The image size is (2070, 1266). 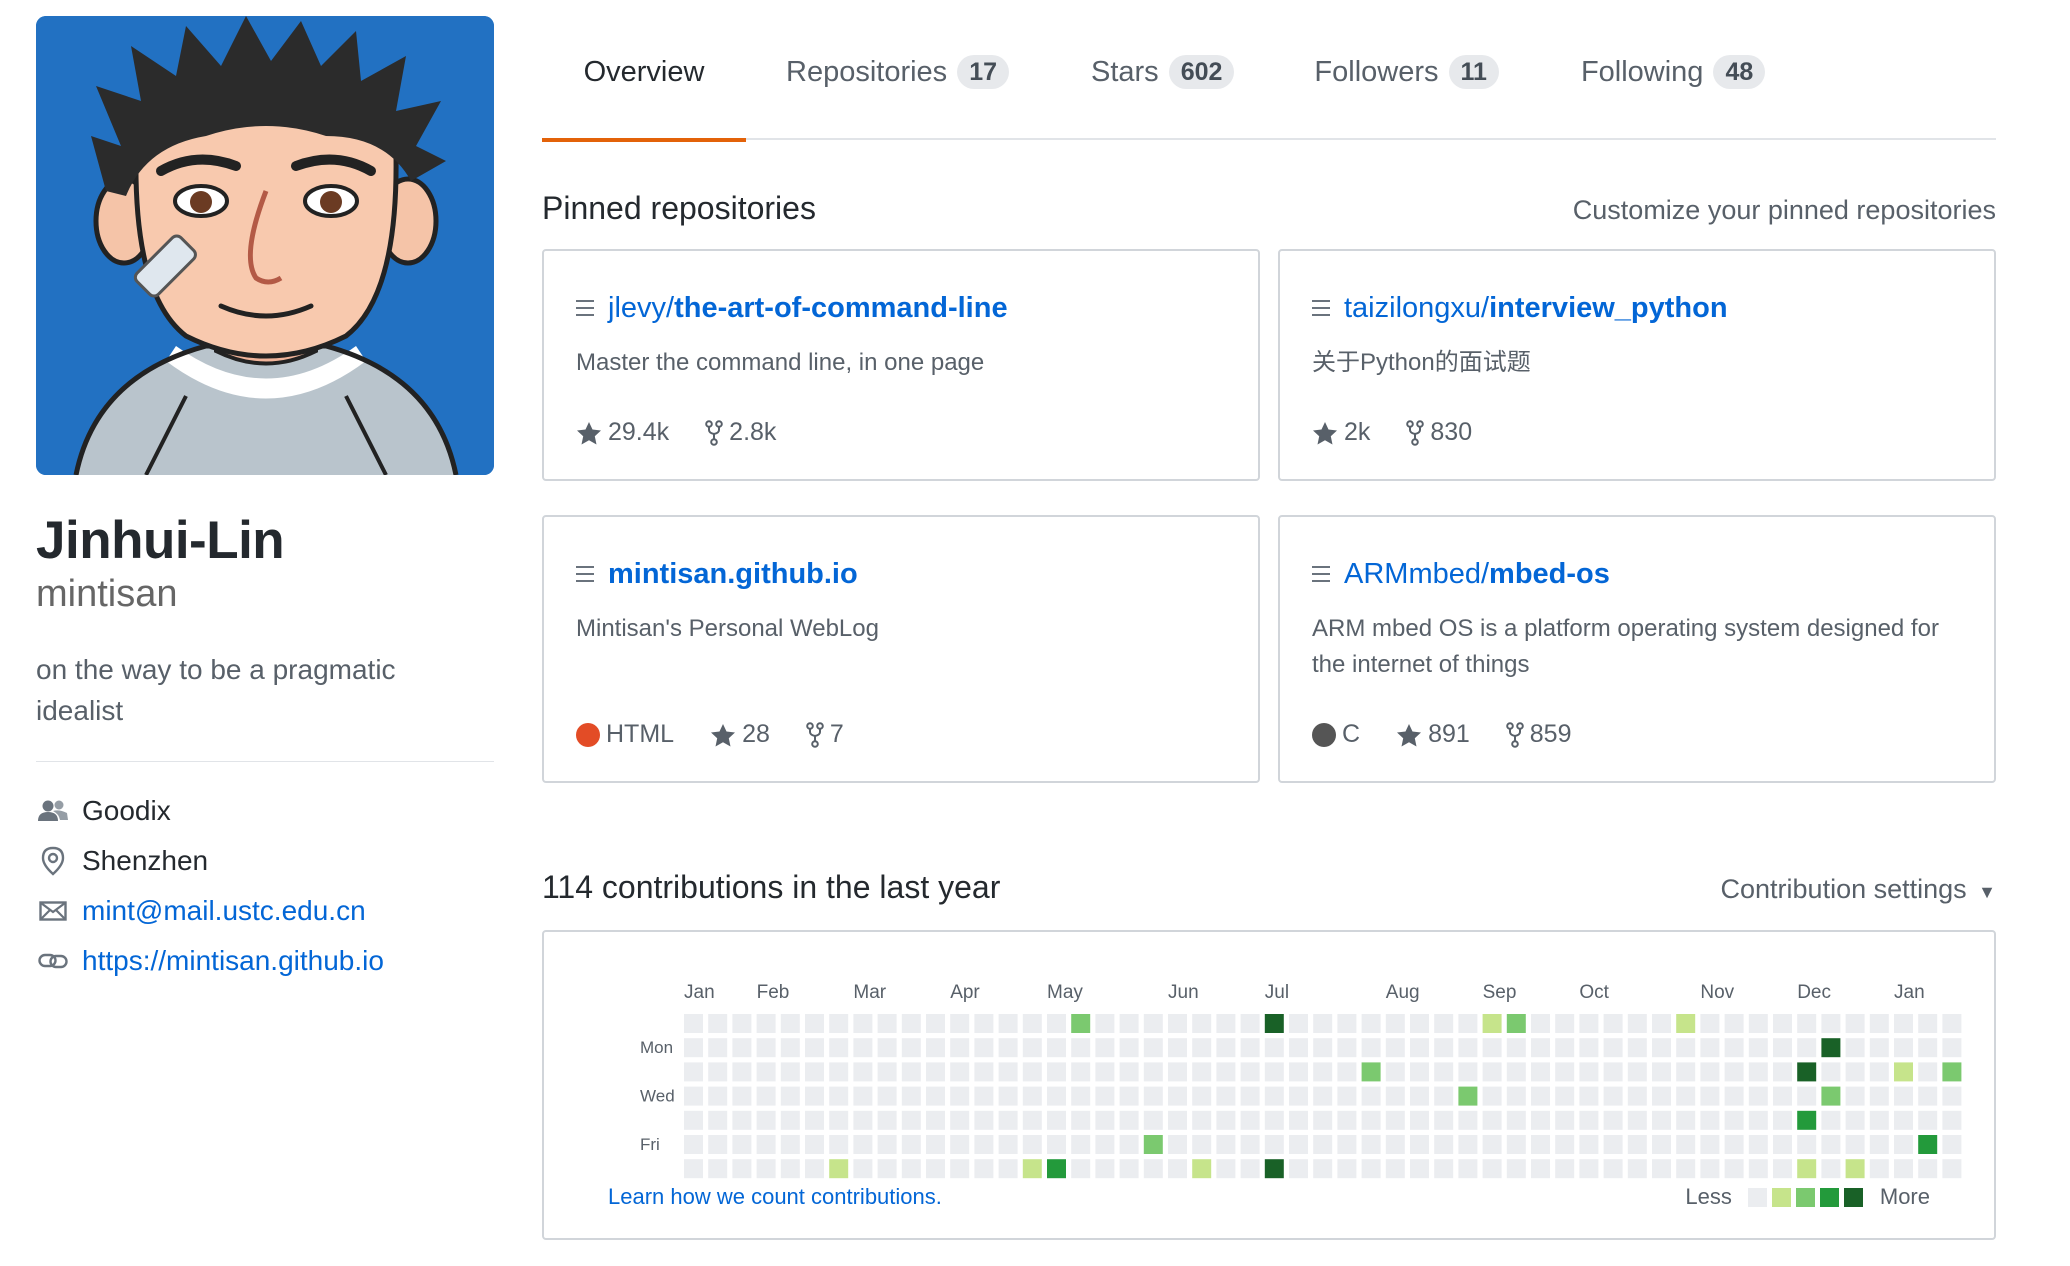 I want to click on tab-overview: Overview, so click(x=644, y=71).